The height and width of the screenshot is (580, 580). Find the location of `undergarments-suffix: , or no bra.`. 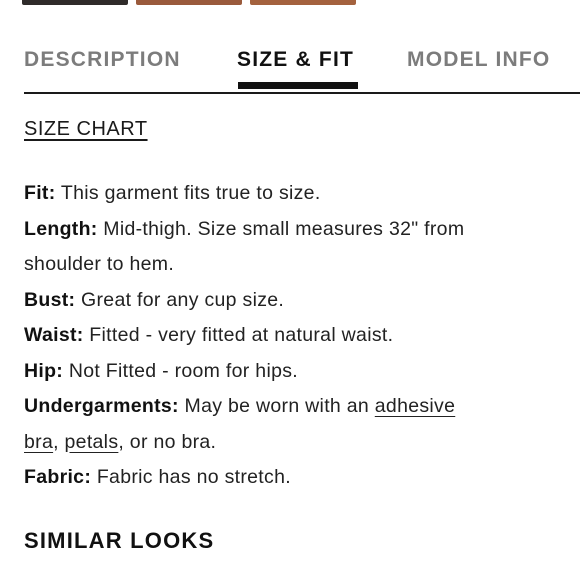

undergarments-suffix: , or no bra. is located at coordinates (167, 441).